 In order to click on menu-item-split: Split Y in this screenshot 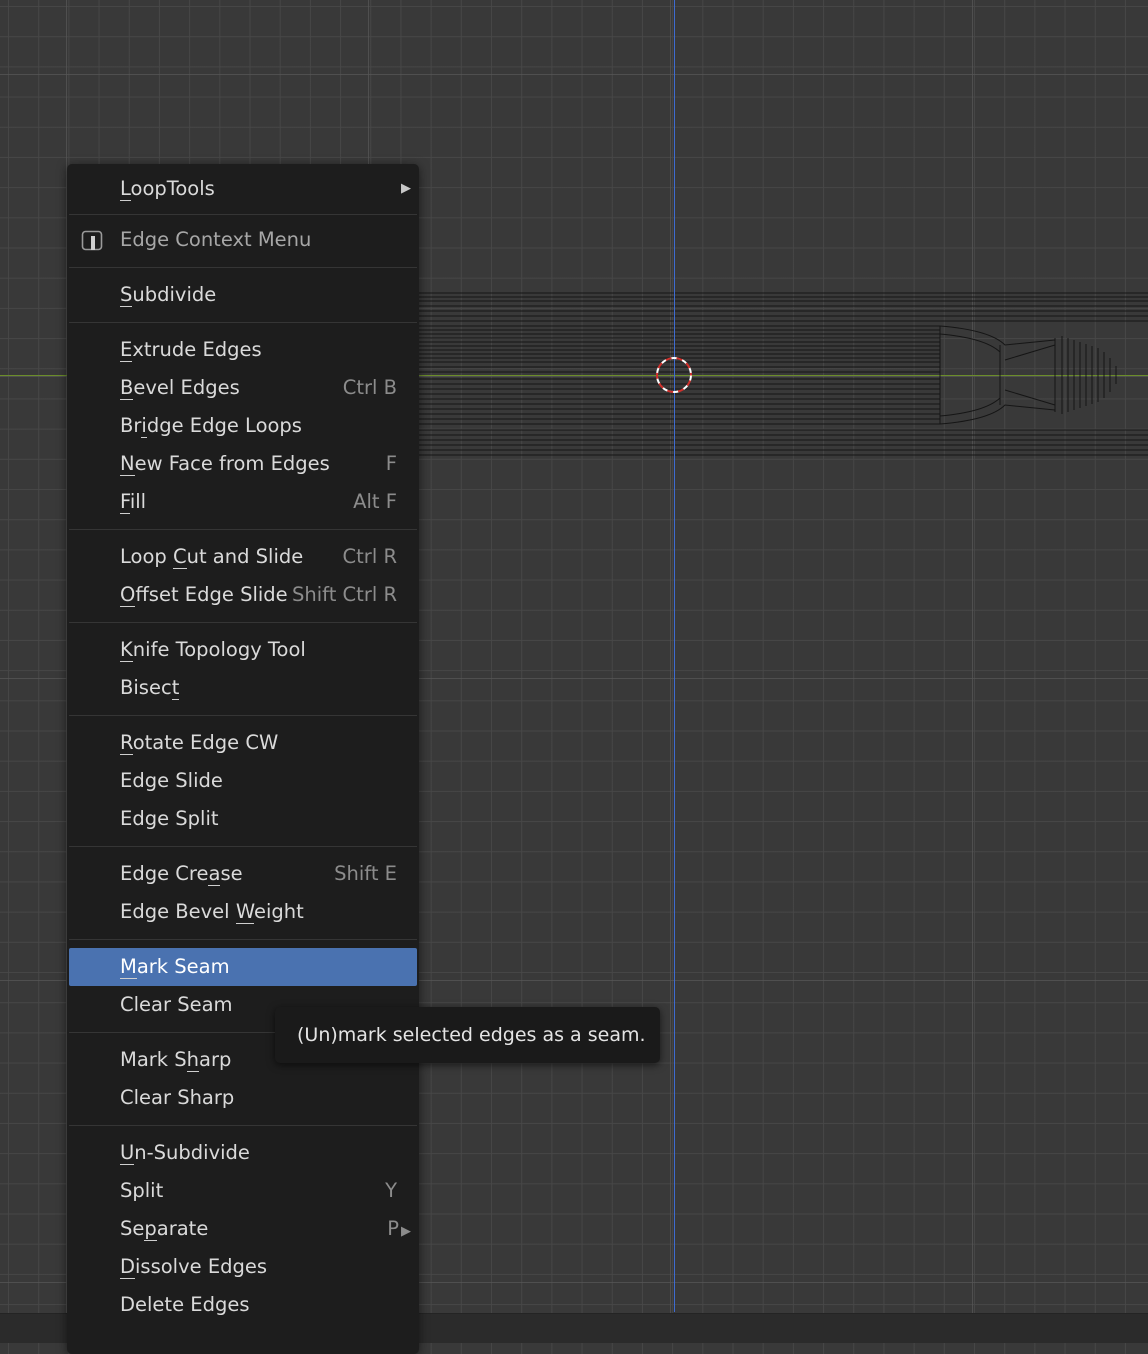, I will do `click(243, 1191)`.